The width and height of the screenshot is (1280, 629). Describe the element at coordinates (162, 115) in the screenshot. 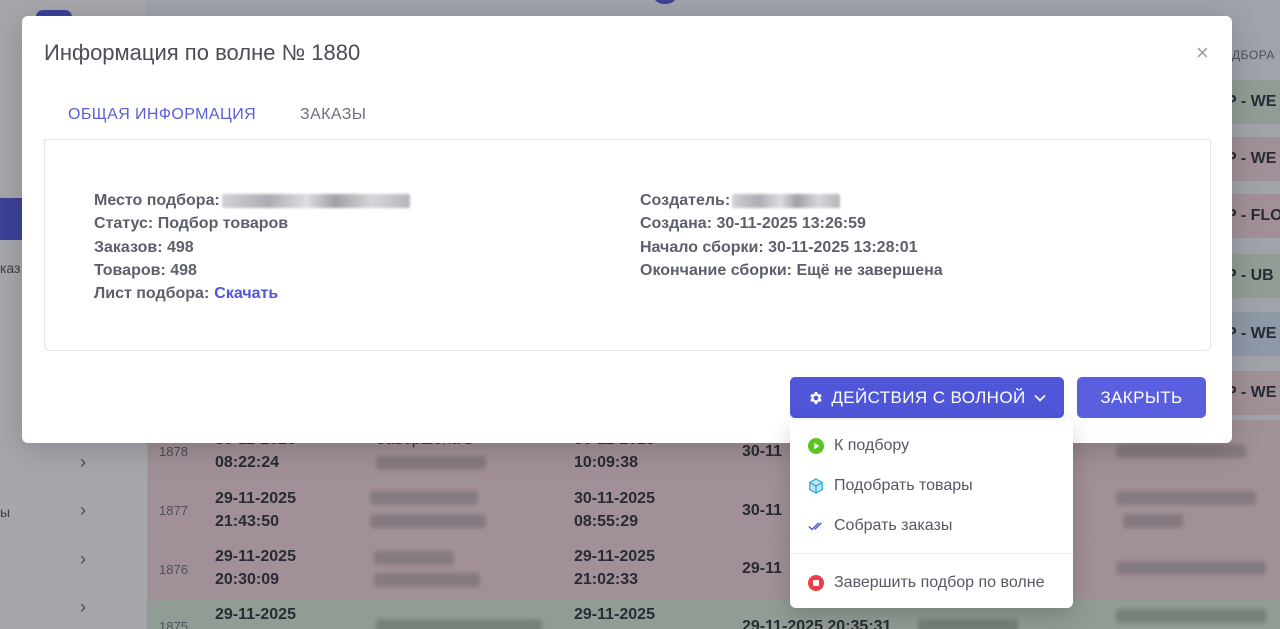

I see `tab-general-info: ОБЩАЯ ИНФОРМАЦИЯ` at that location.